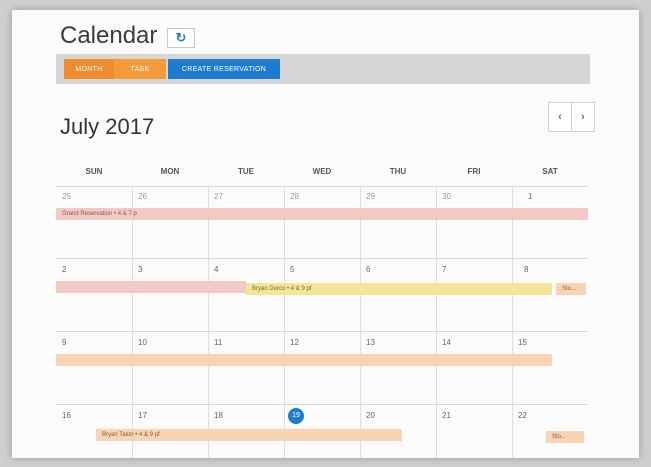  Describe the element at coordinates (249, 435) in the screenshot. I see `event-bar: Bryan Talon • 4 & 9 pf` at that location.